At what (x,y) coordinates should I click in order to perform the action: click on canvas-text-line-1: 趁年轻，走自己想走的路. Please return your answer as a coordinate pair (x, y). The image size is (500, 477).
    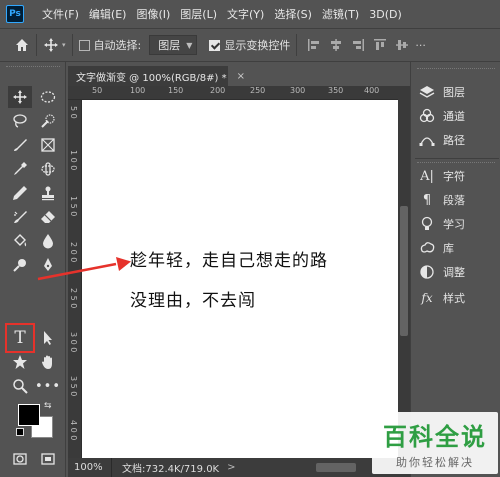
    Looking at the image, I should click on (229, 258).